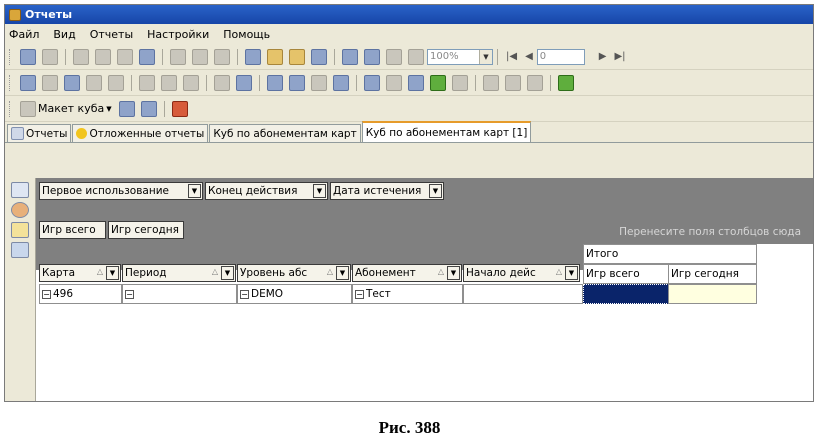  I want to click on export-pdf-icon, so click(200, 56).